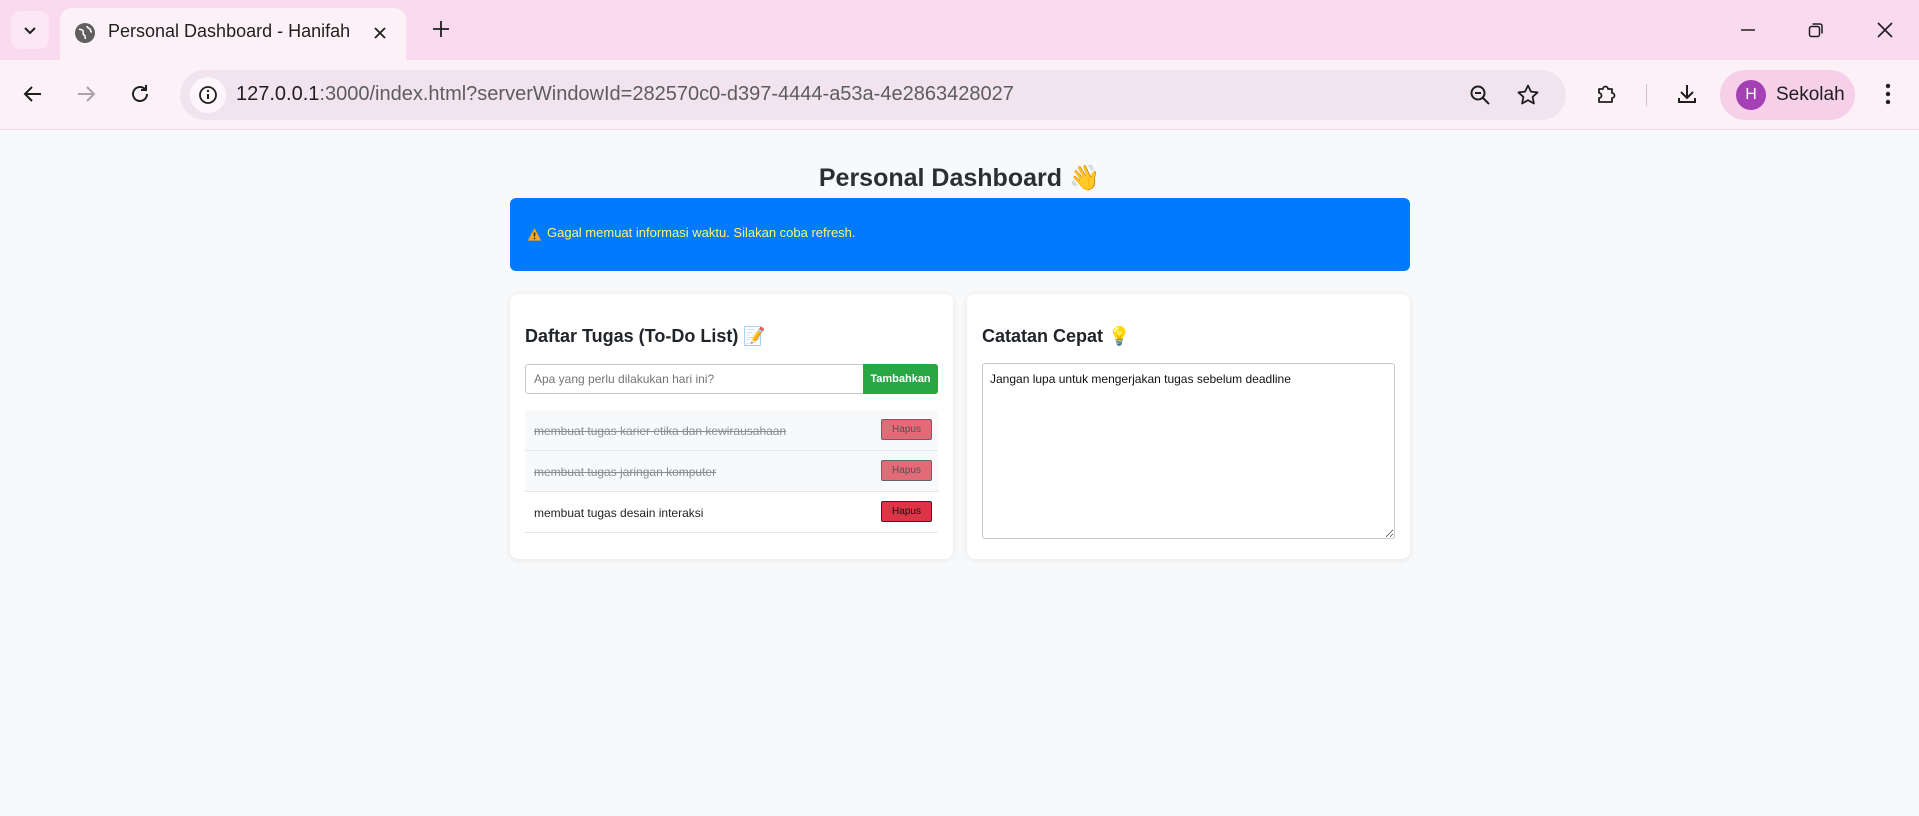  What do you see at coordinates (731, 512) in the screenshot?
I see `todo-item: membuat tugas desain interaksi Hapus` at bounding box center [731, 512].